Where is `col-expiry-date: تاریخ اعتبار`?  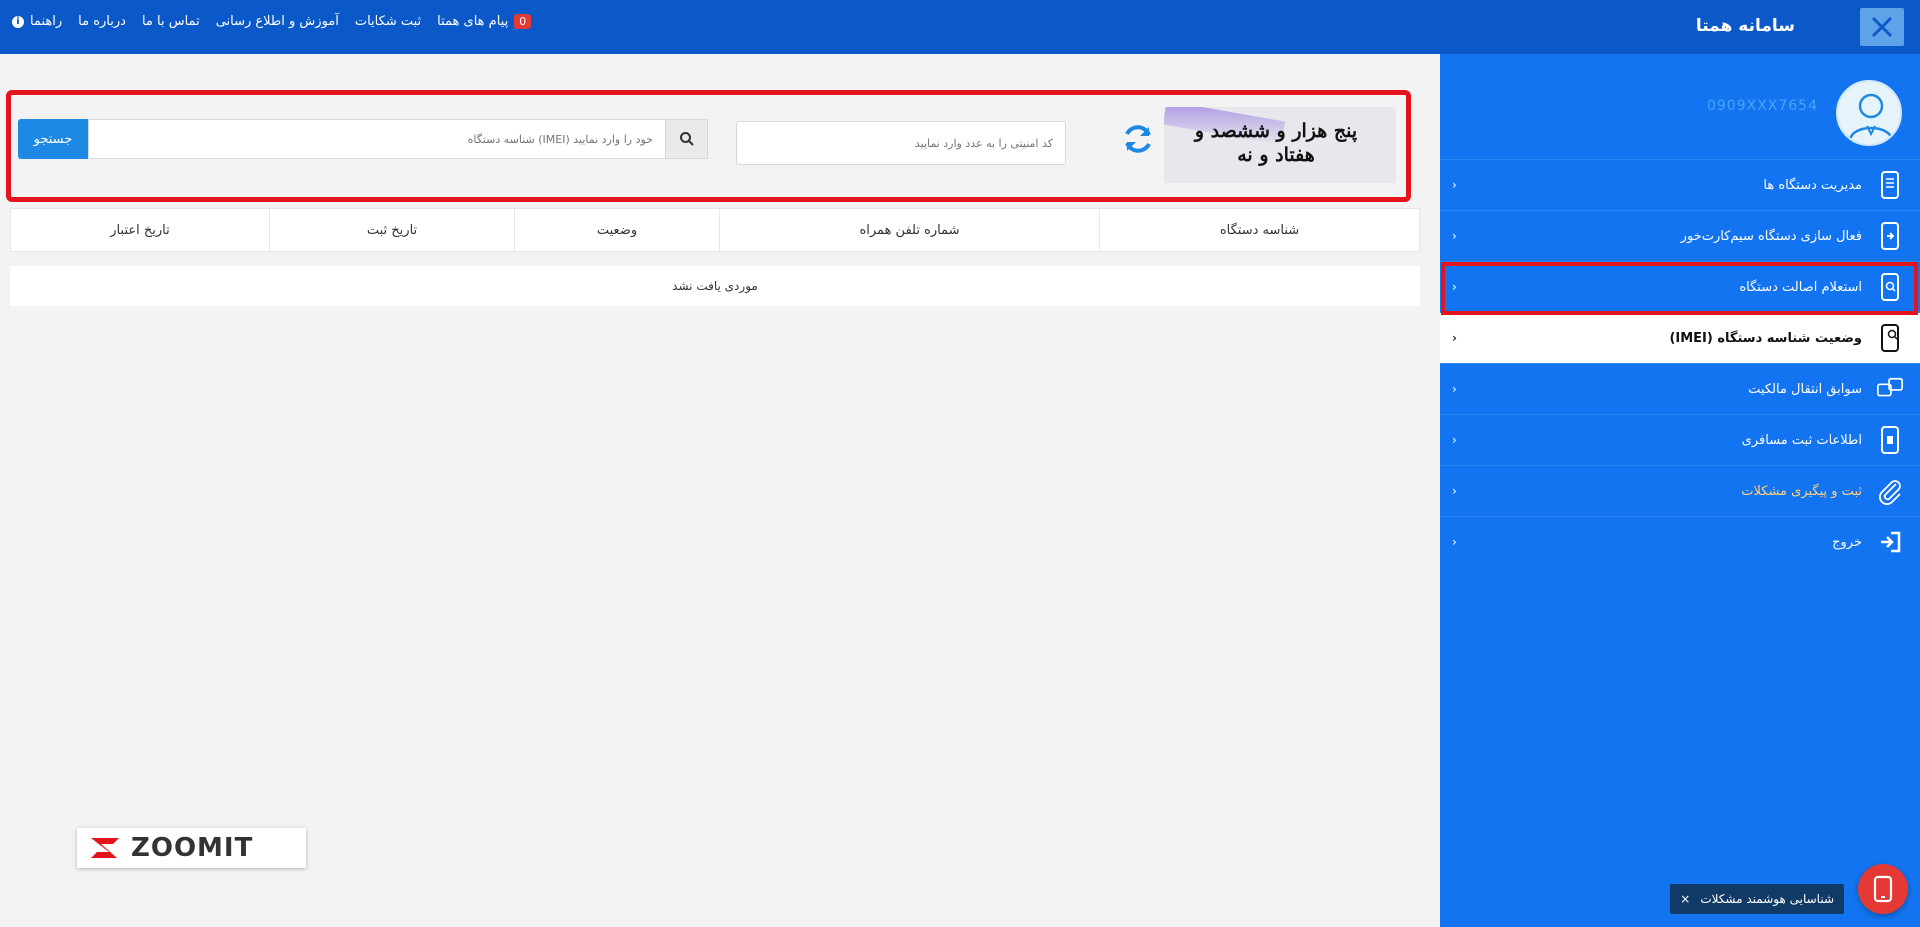 col-expiry-date: تاریخ اعتبار is located at coordinates (140, 230).